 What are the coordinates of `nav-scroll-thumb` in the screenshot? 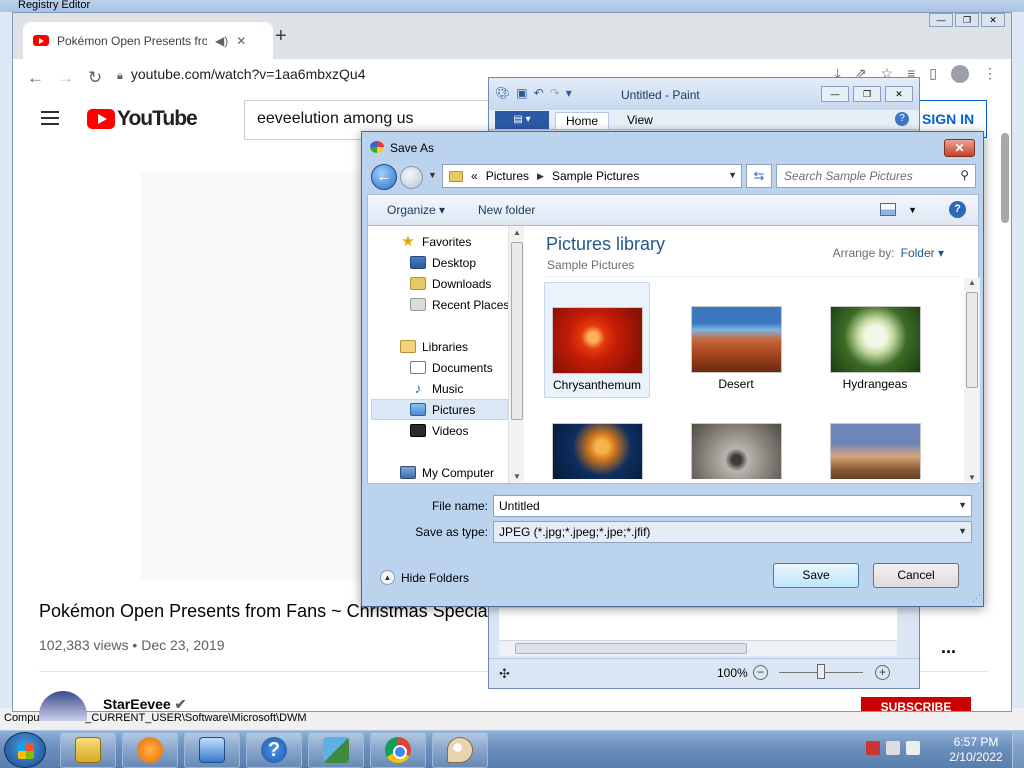 It's located at (517, 331).